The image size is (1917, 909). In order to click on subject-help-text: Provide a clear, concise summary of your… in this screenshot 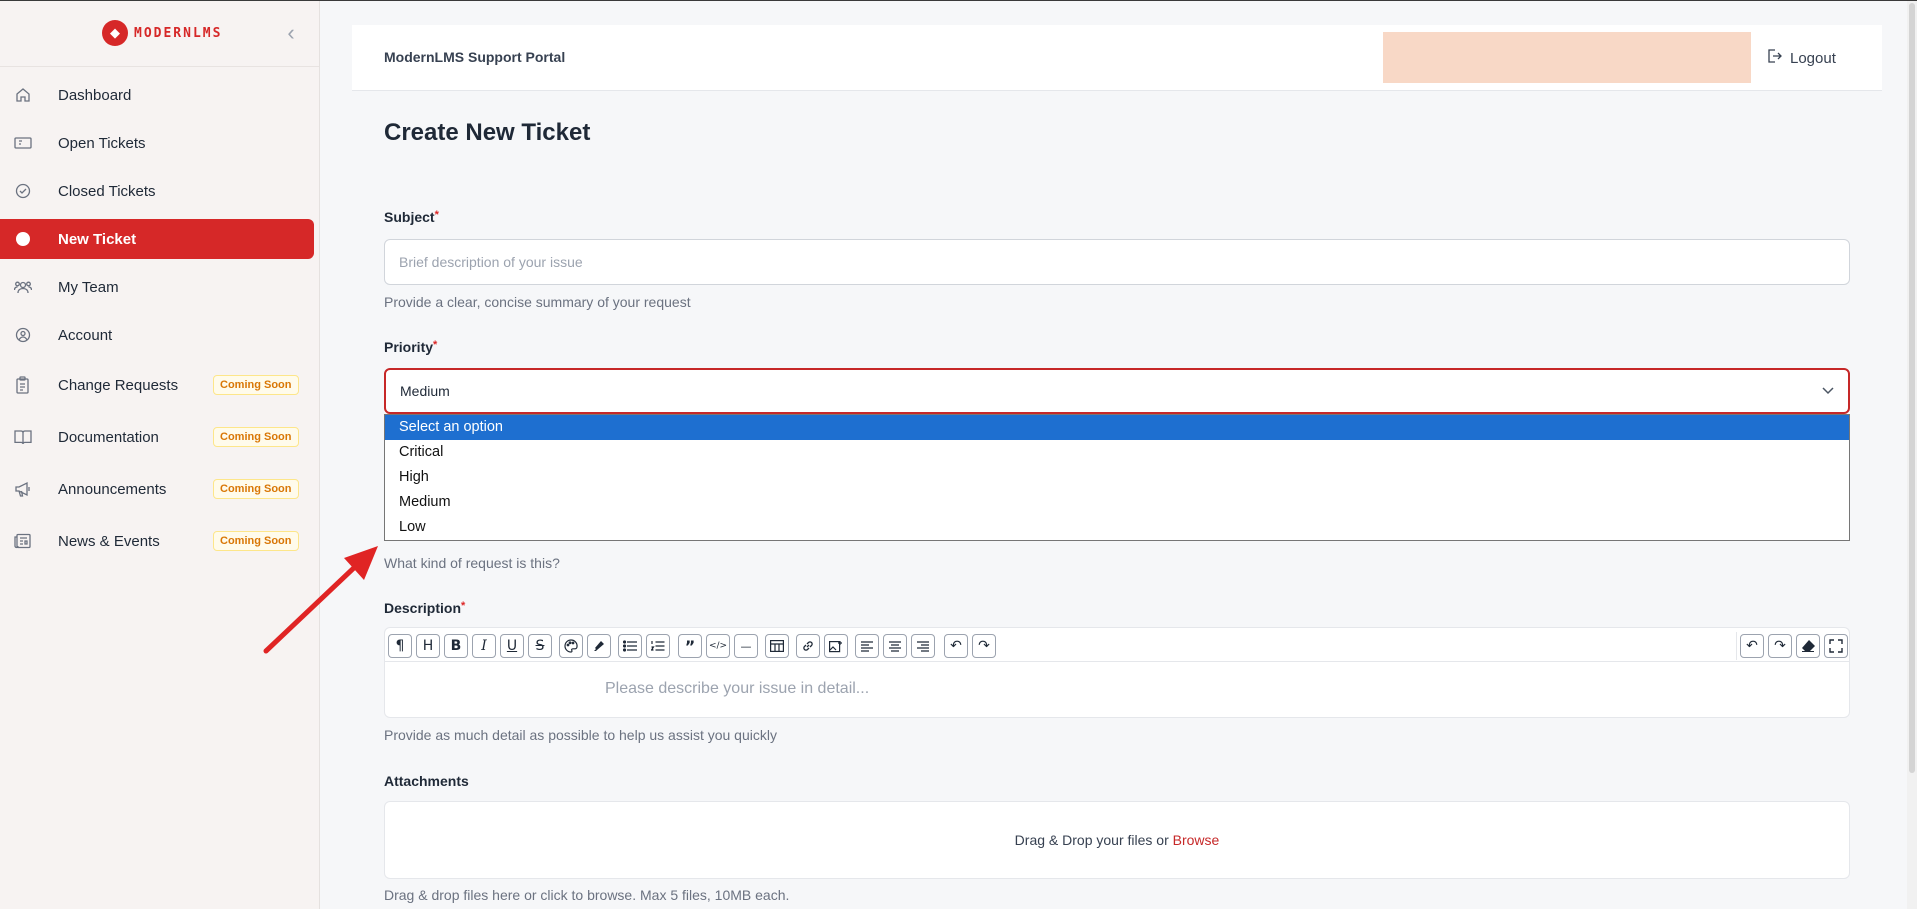, I will do `click(537, 302)`.